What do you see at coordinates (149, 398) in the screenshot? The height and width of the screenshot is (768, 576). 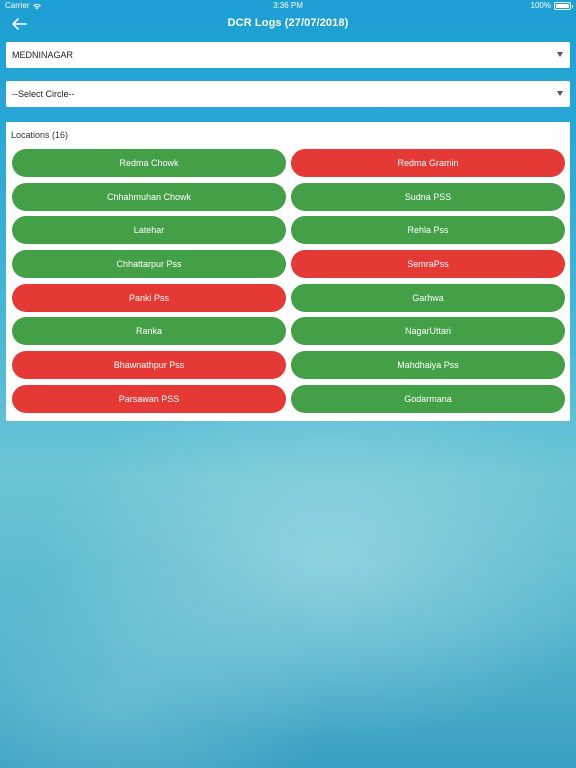 I see `location-button: Parsawan PSS` at bounding box center [149, 398].